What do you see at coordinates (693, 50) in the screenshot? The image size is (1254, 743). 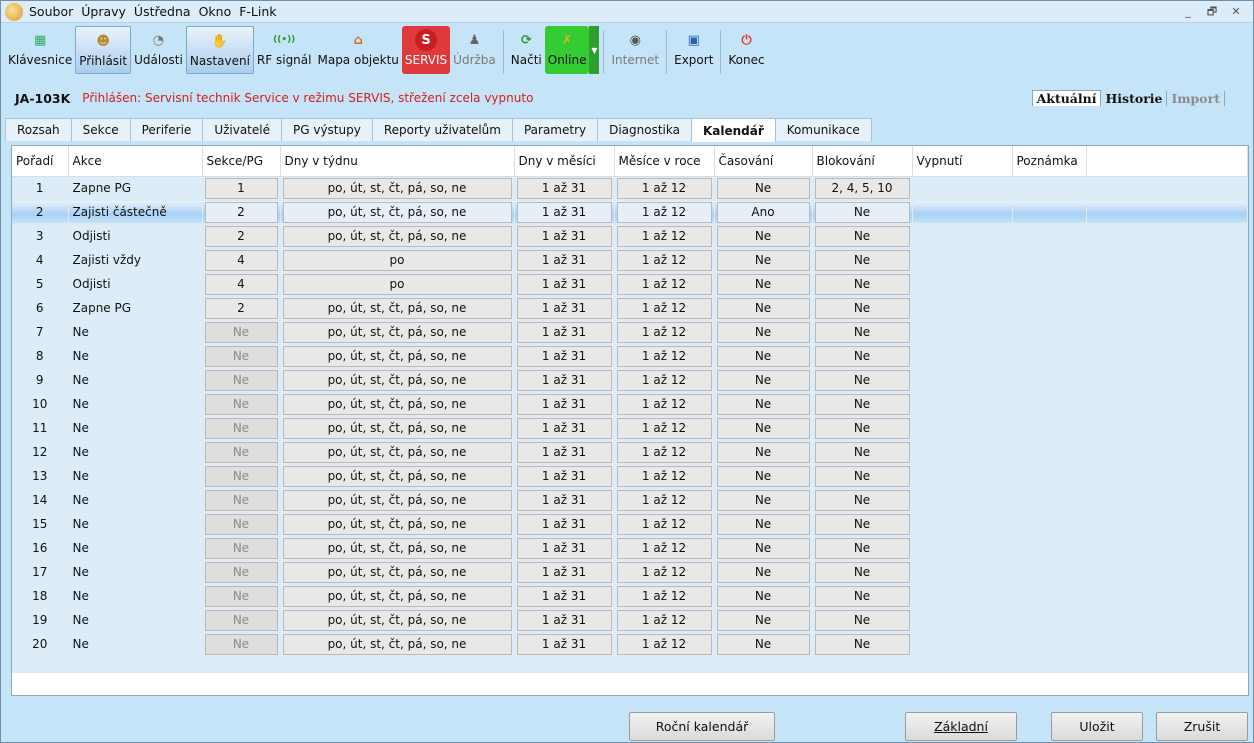 I see `toolbar-export-button: ▣ Export` at bounding box center [693, 50].